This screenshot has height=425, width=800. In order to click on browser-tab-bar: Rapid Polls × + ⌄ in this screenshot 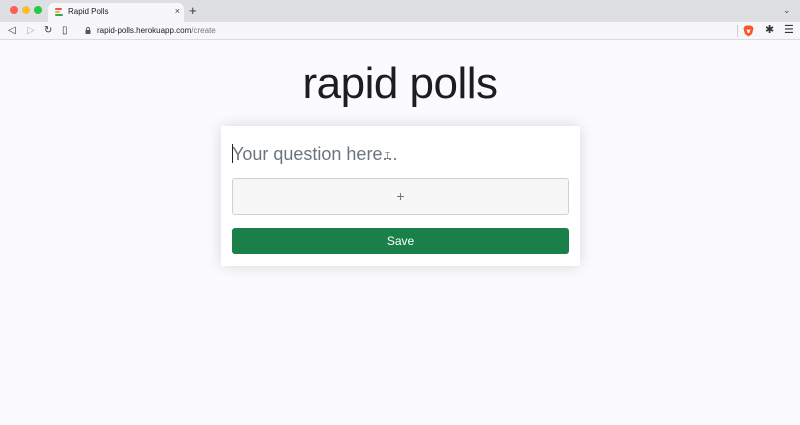, I will do `click(400, 11)`.